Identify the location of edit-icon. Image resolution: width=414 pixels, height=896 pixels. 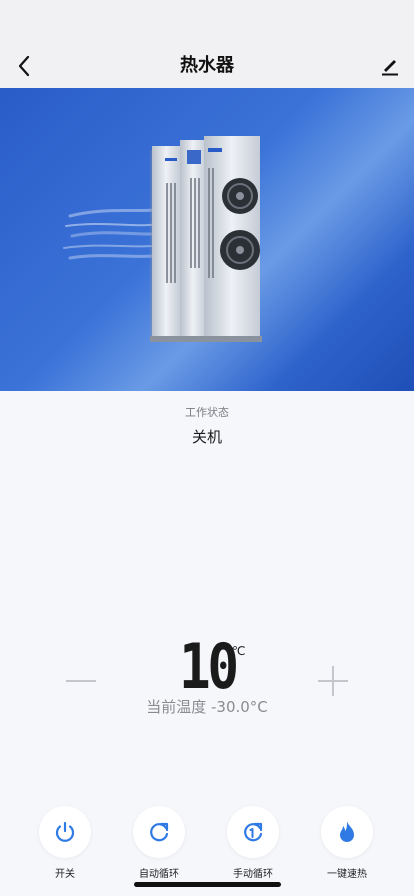
(390, 68).